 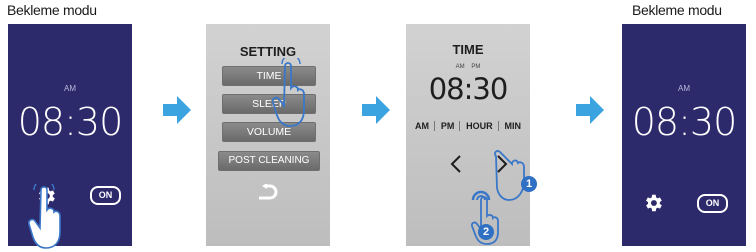 I want to click on chevron-left-icon, so click(x=456, y=164).